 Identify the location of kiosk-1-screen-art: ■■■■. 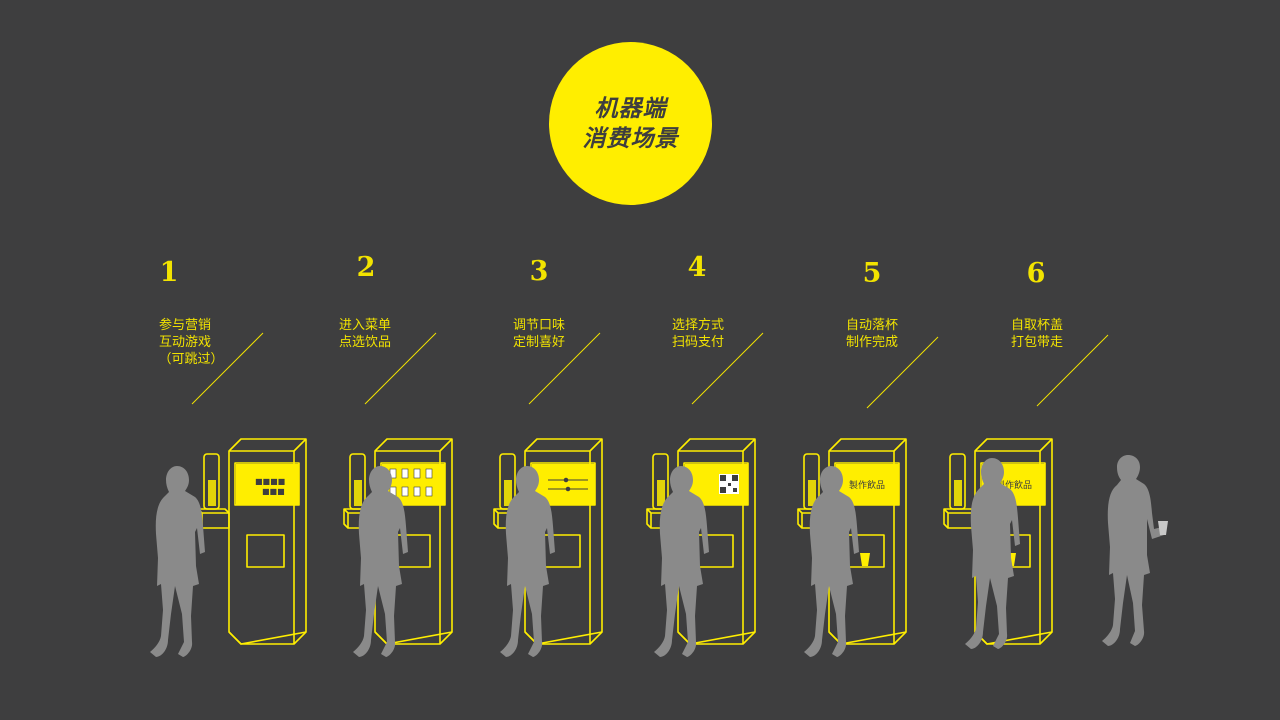
(270, 481).